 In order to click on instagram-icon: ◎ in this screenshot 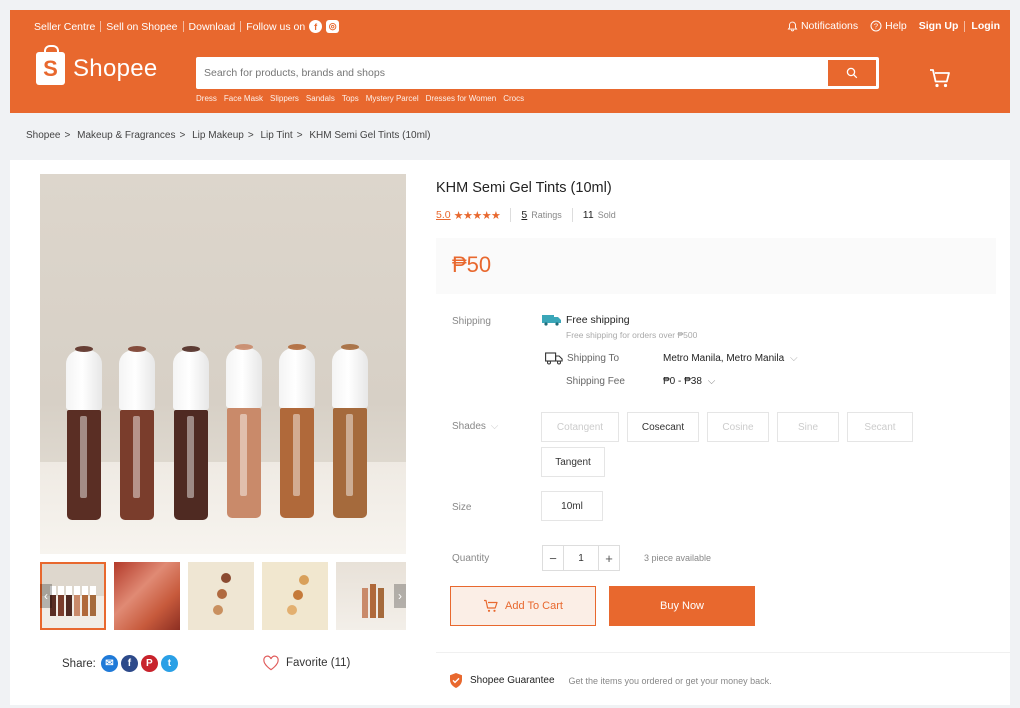, I will do `click(333, 26)`.